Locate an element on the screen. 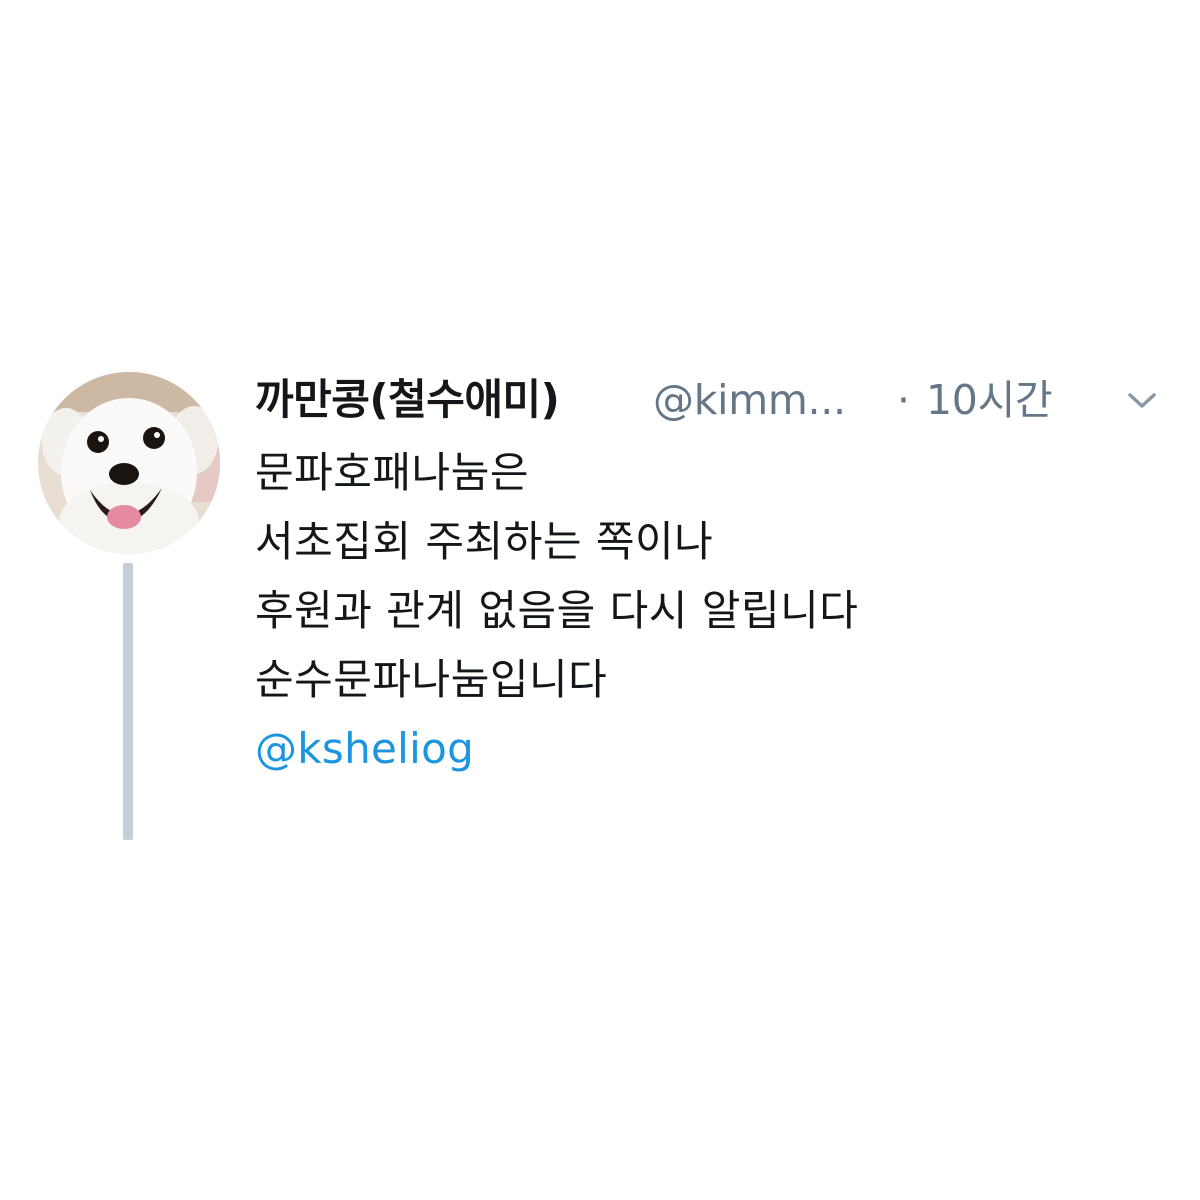 This screenshot has height=1200, width=1200. timestamp: 10시간 is located at coordinates (989, 400).